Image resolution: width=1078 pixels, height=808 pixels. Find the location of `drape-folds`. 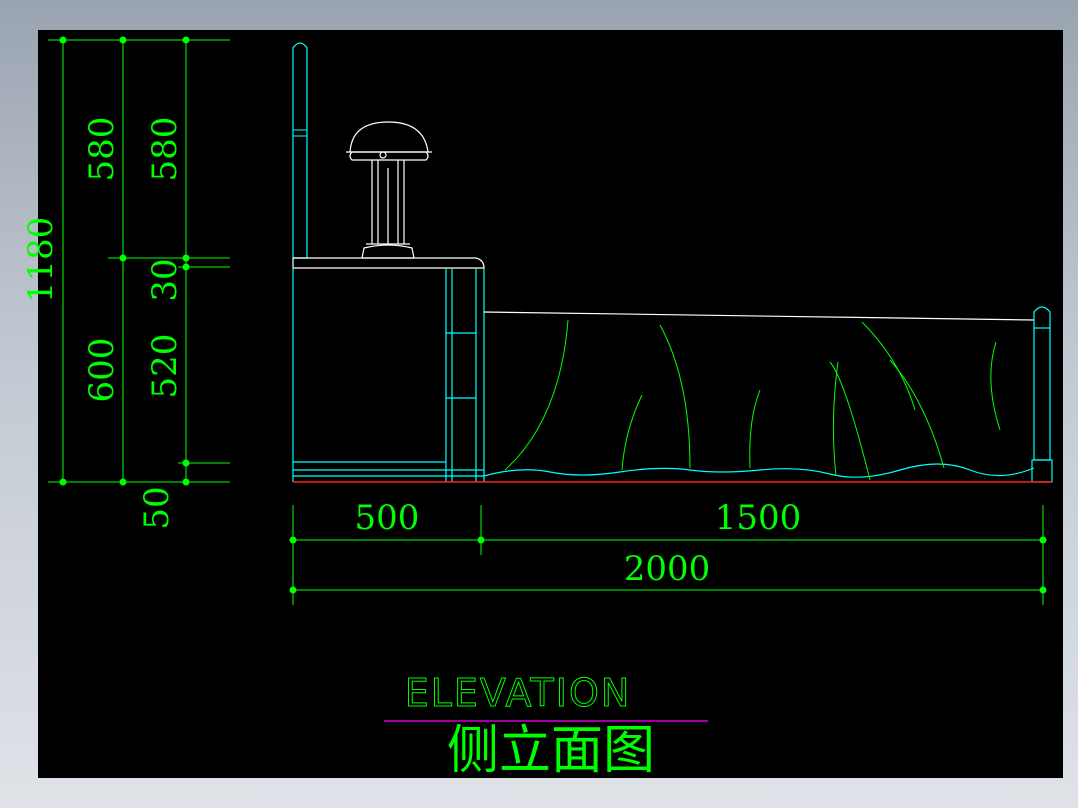

drape-folds is located at coordinates (752, 400).